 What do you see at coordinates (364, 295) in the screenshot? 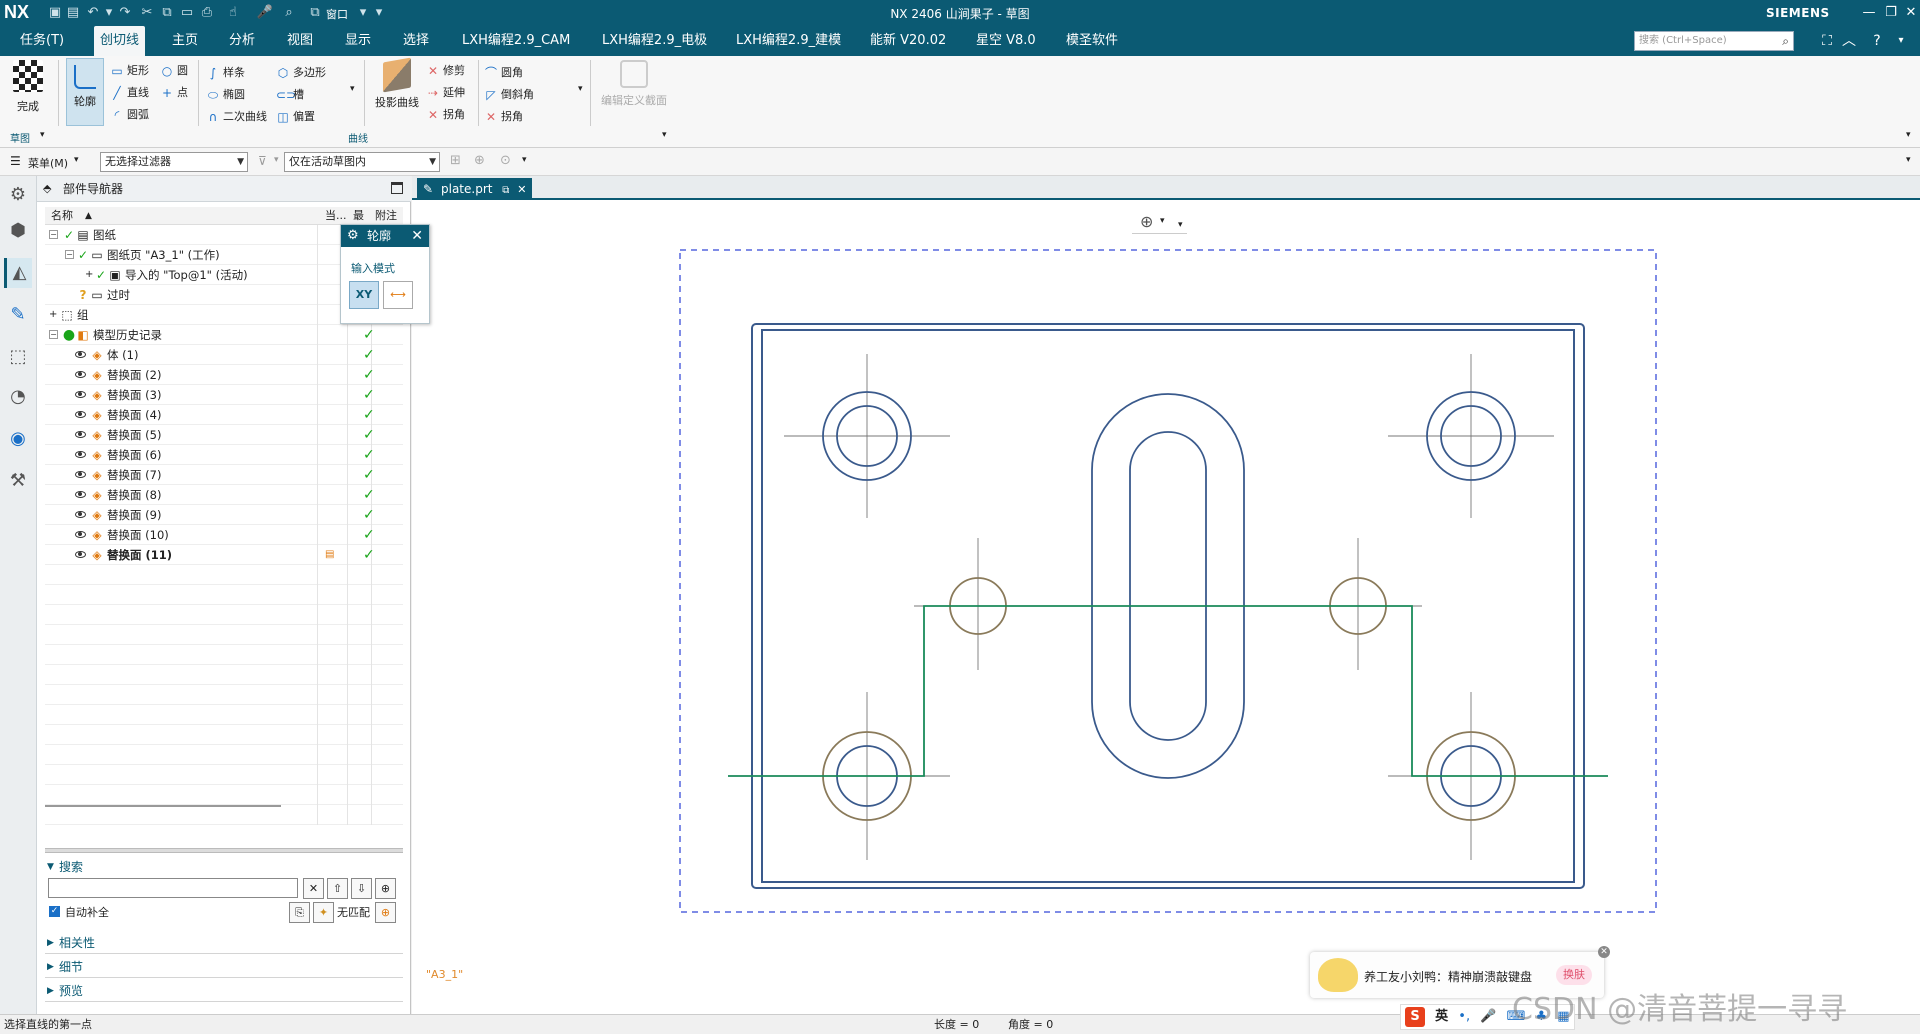
I see `xy-mode-button: XY` at bounding box center [364, 295].